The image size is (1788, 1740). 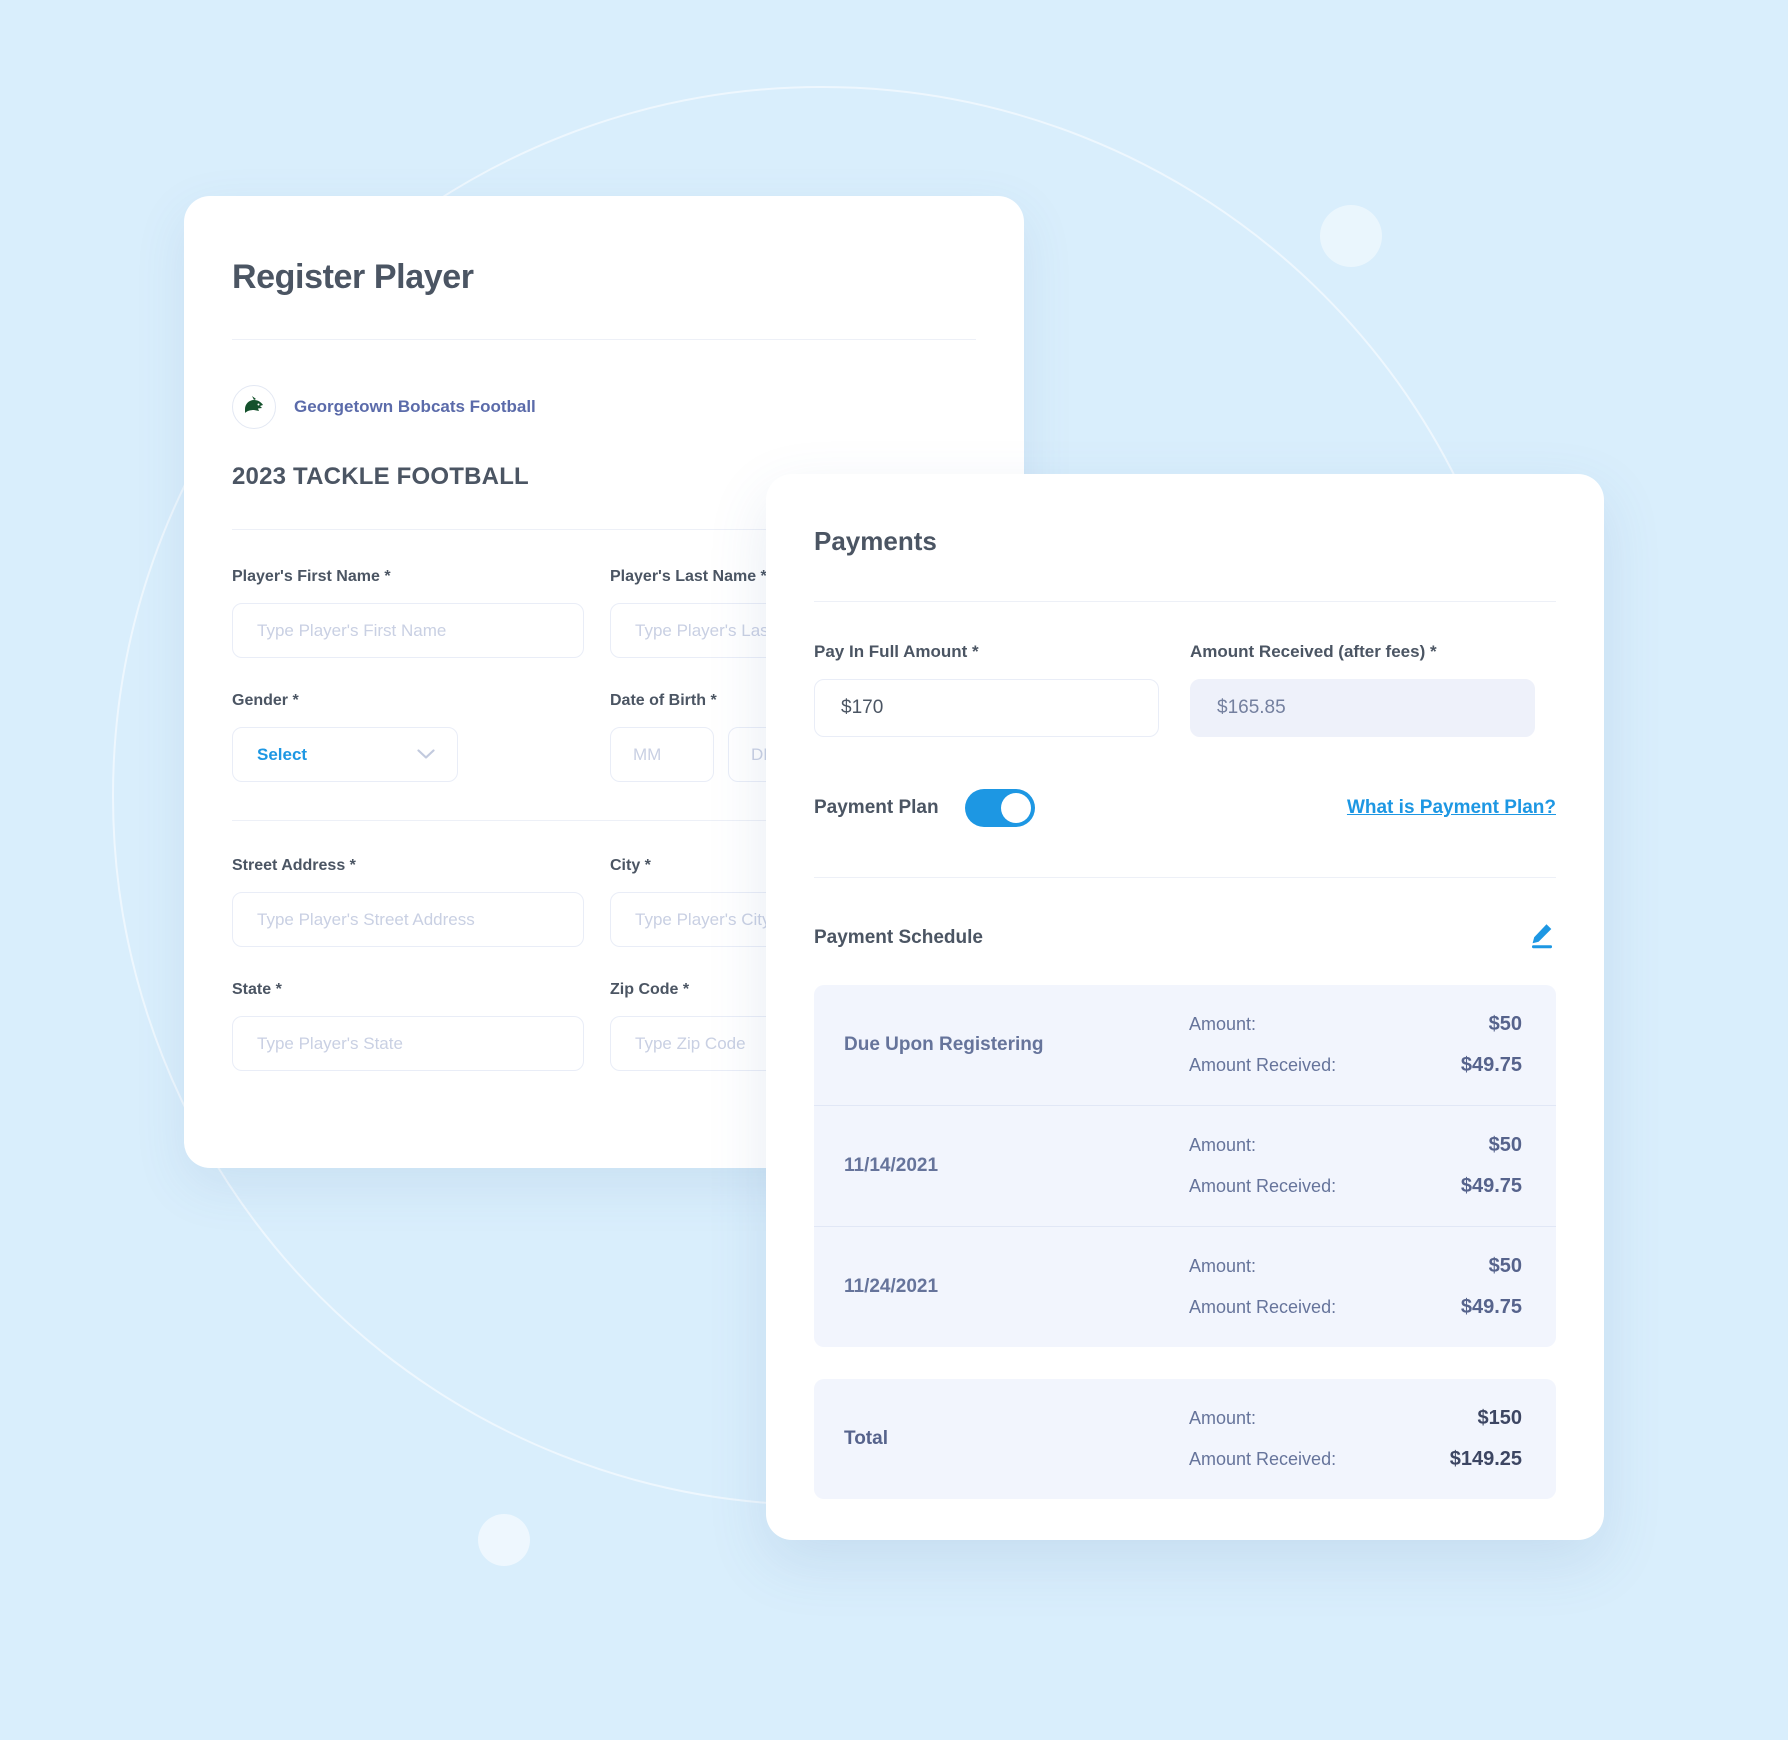 What do you see at coordinates (604, 407) in the screenshot?
I see `organization-row: Georgetown Bobcats Football` at bounding box center [604, 407].